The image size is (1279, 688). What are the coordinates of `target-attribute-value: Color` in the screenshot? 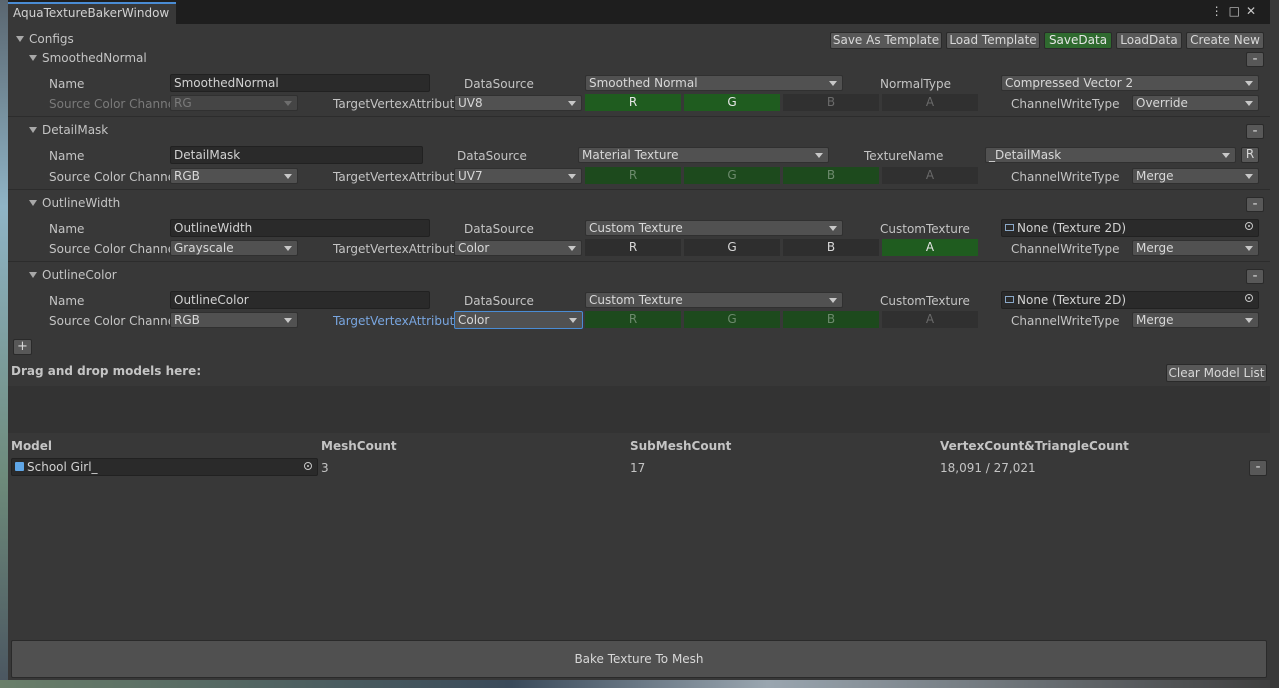 It's located at (474, 248).